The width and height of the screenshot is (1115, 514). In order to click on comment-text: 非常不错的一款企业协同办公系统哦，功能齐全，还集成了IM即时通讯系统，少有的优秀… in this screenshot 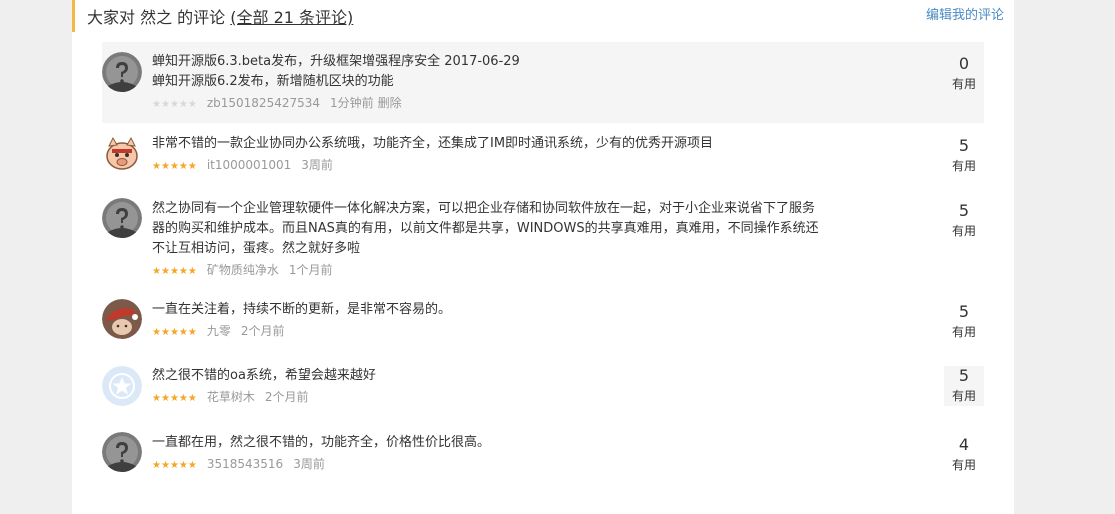, I will do `click(508, 144)`.